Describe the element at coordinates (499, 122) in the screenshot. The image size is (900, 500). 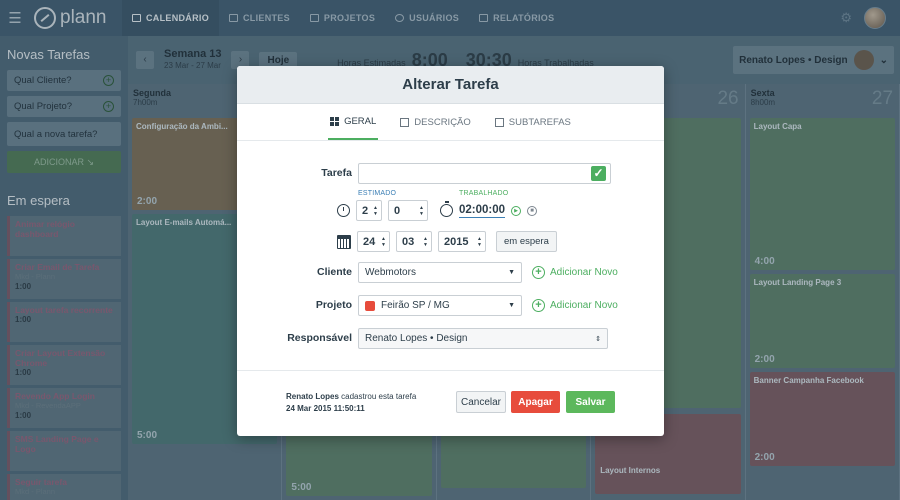
I see `list-icon` at that location.